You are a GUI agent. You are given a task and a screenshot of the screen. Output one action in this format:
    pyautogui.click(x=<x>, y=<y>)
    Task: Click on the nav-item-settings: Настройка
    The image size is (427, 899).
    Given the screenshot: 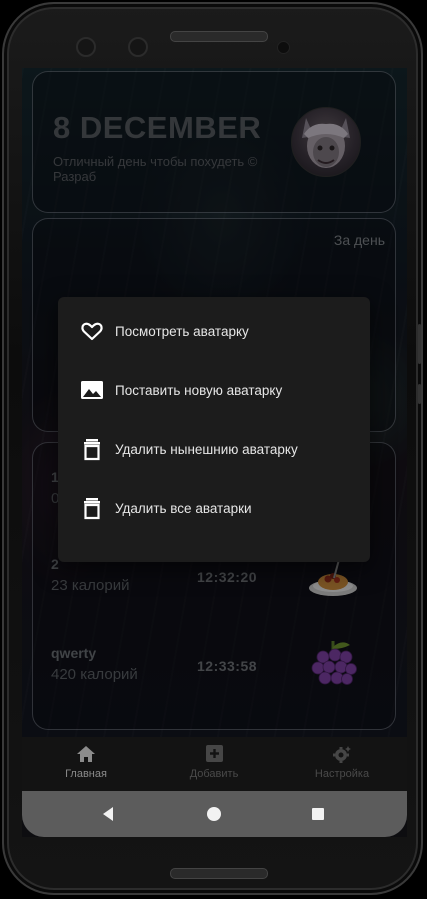 What is the action you would take?
    pyautogui.click(x=342, y=764)
    